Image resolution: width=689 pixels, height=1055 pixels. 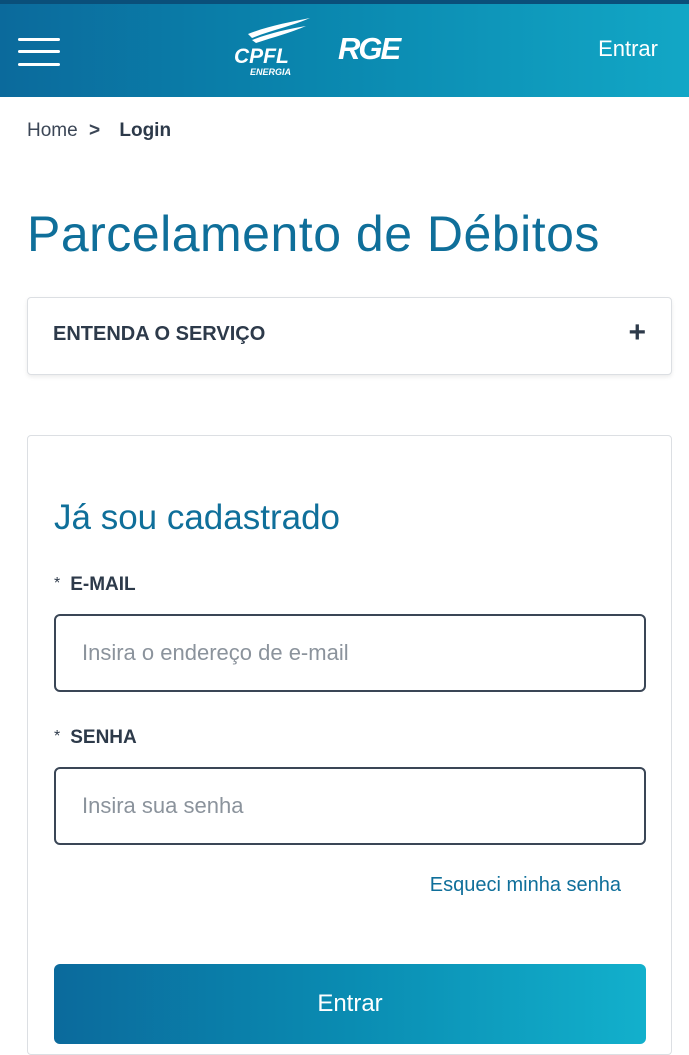 I want to click on email-field, so click(x=350, y=653).